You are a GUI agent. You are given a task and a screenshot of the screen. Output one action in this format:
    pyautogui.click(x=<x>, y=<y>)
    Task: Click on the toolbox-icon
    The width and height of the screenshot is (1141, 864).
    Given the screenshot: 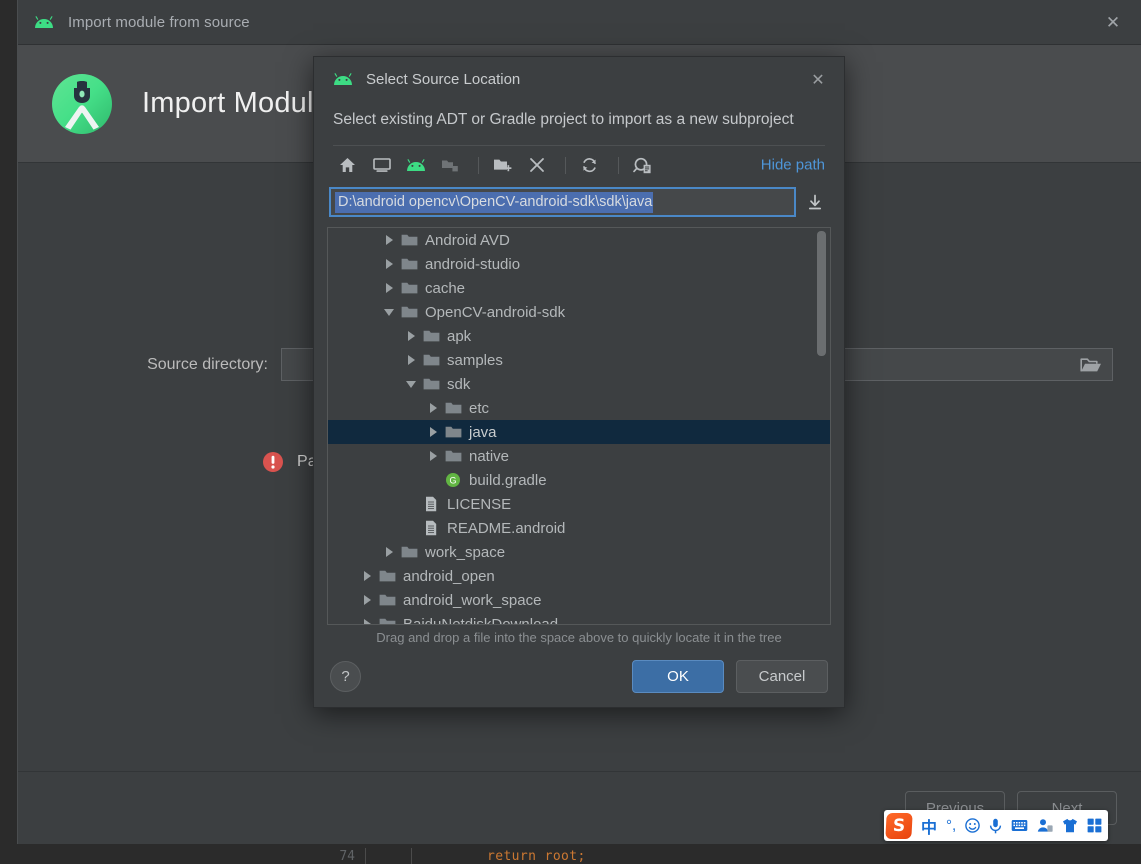 What is the action you would take?
    pyautogui.click(x=1094, y=825)
    